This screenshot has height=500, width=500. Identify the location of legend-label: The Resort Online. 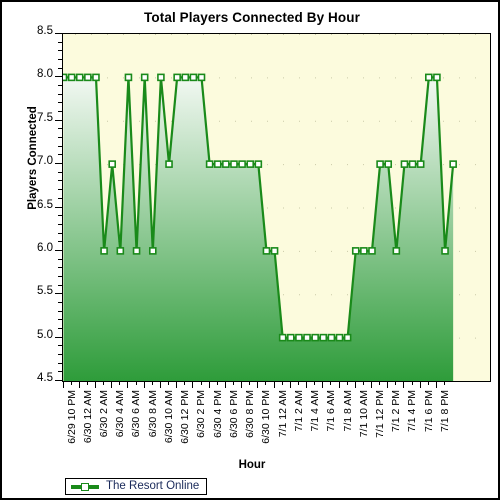
(153, 485).